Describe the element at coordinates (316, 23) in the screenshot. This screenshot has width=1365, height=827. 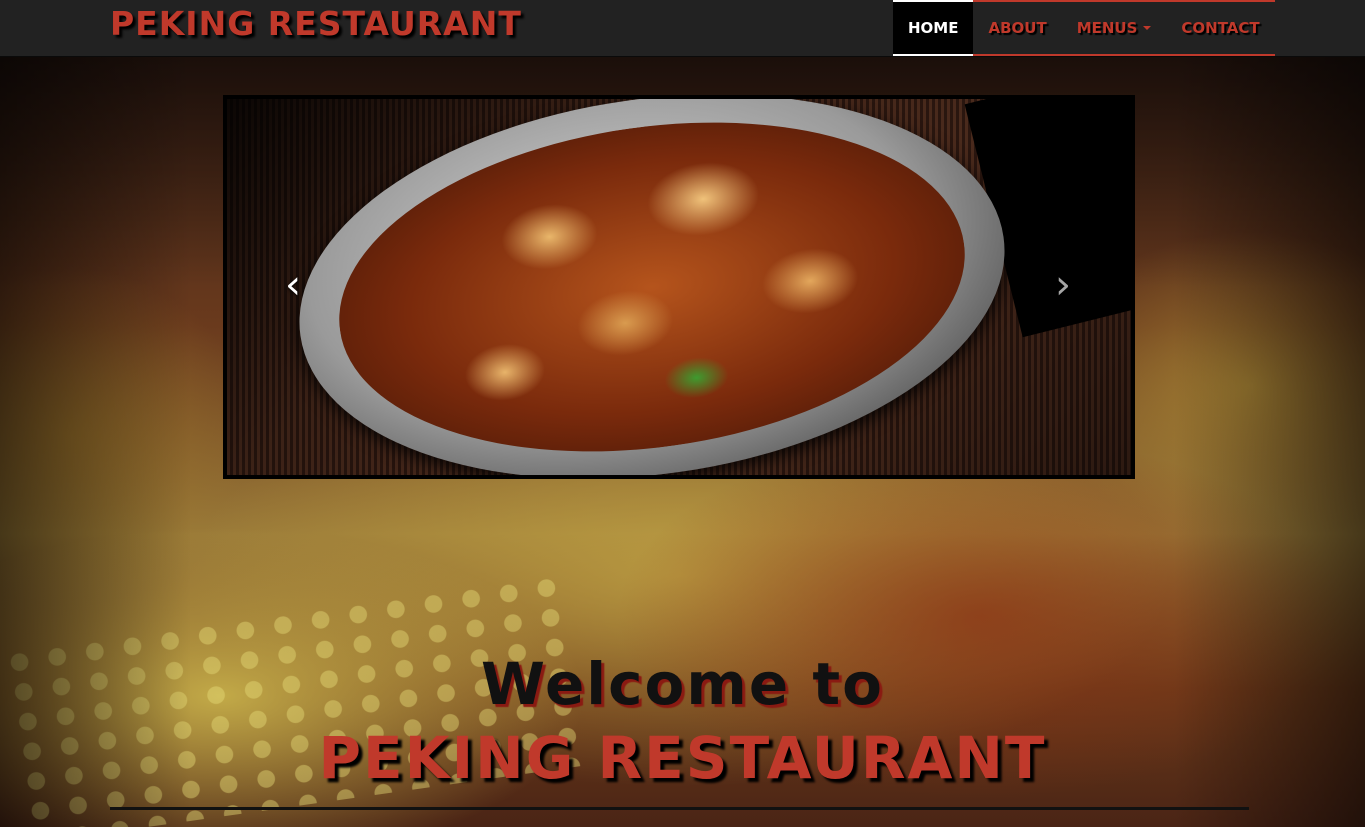
I see `brand-logo: Peking Restaurant` at that location.